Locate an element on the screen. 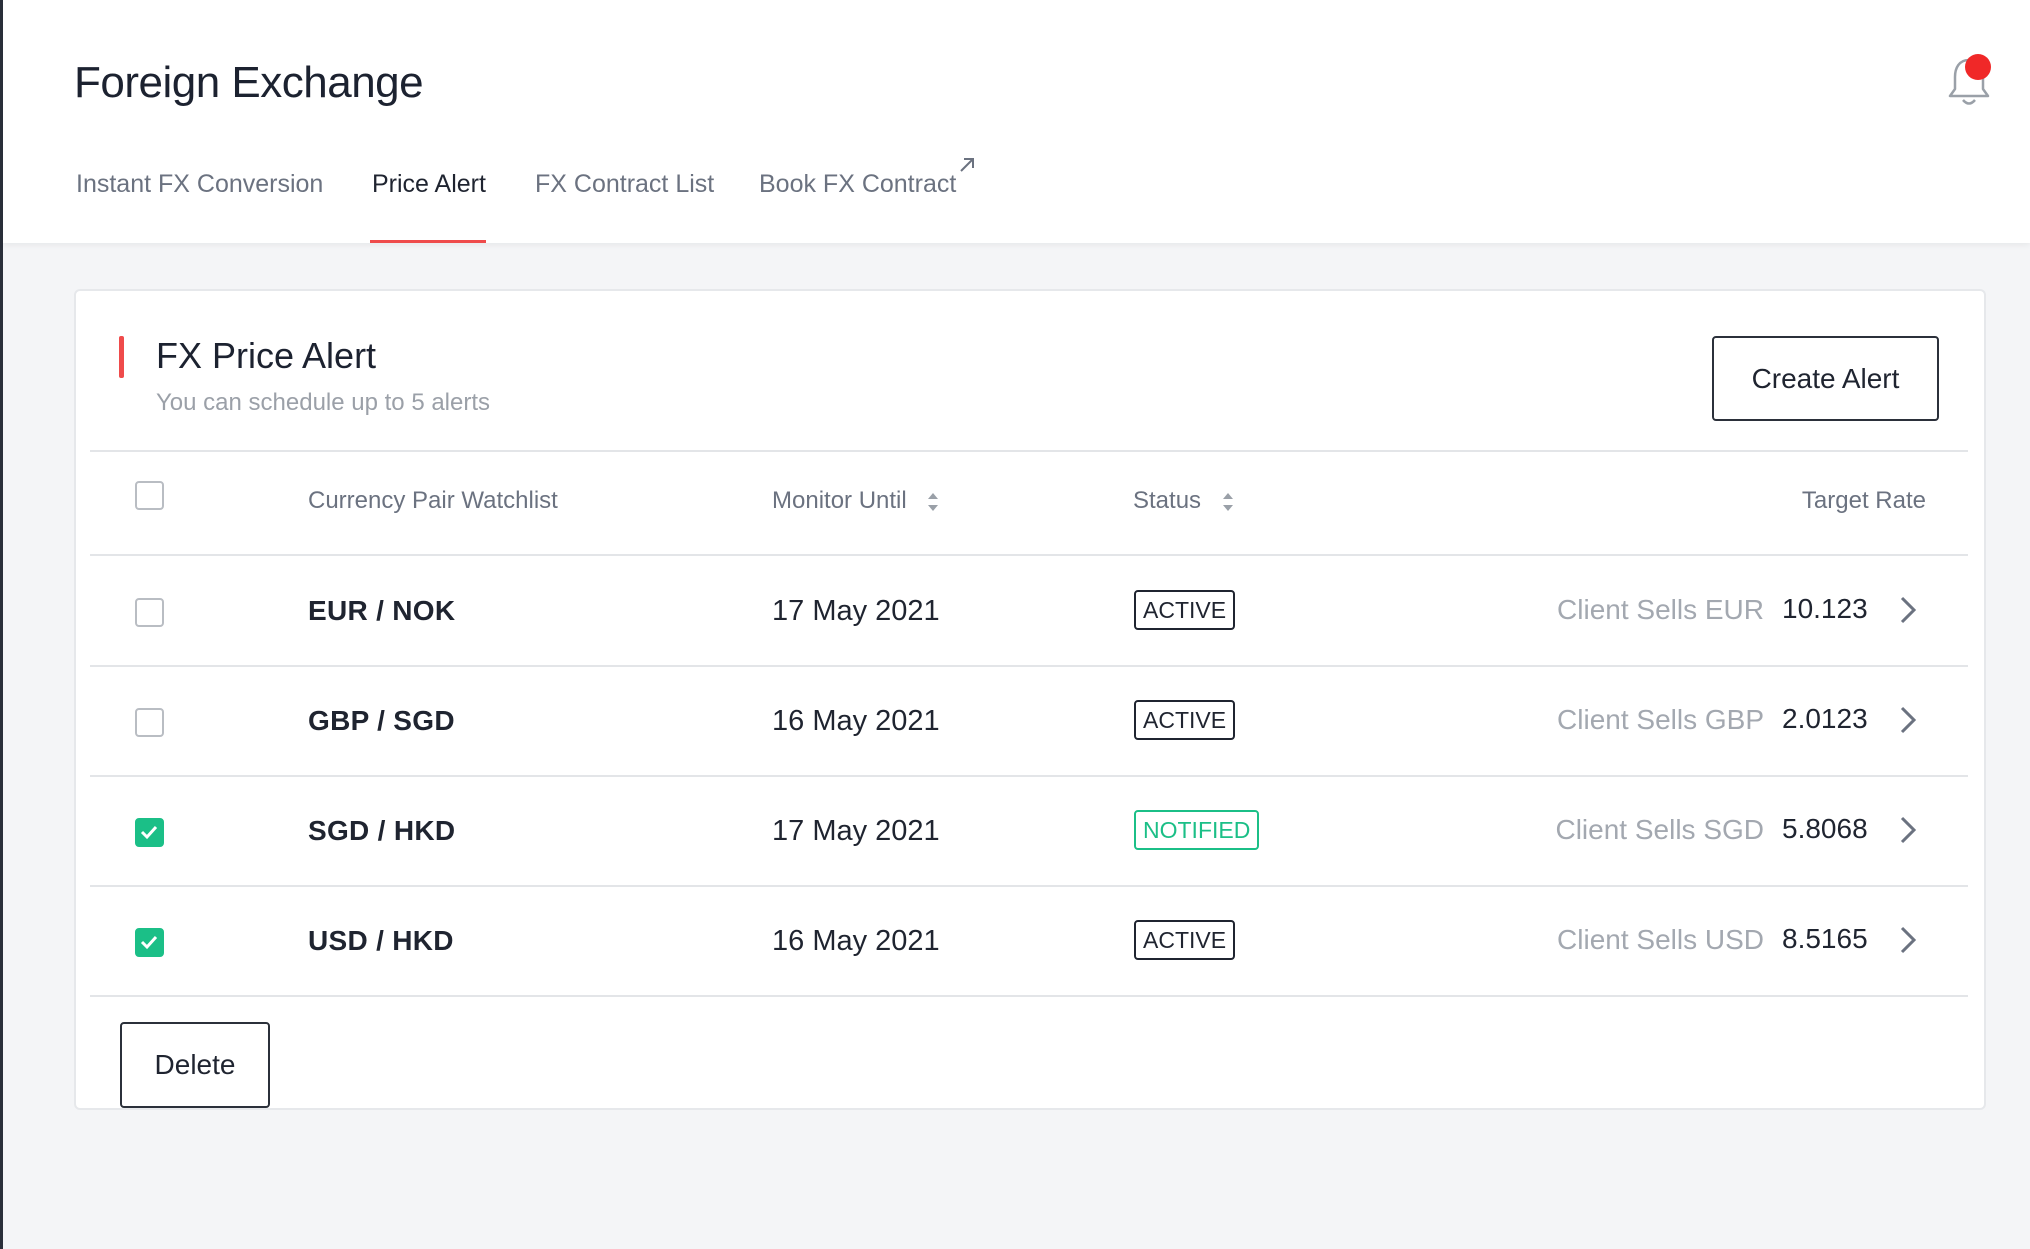 The image size is (2030, 1249). tab-label: Price Alert is located at coordinates (429, 184).